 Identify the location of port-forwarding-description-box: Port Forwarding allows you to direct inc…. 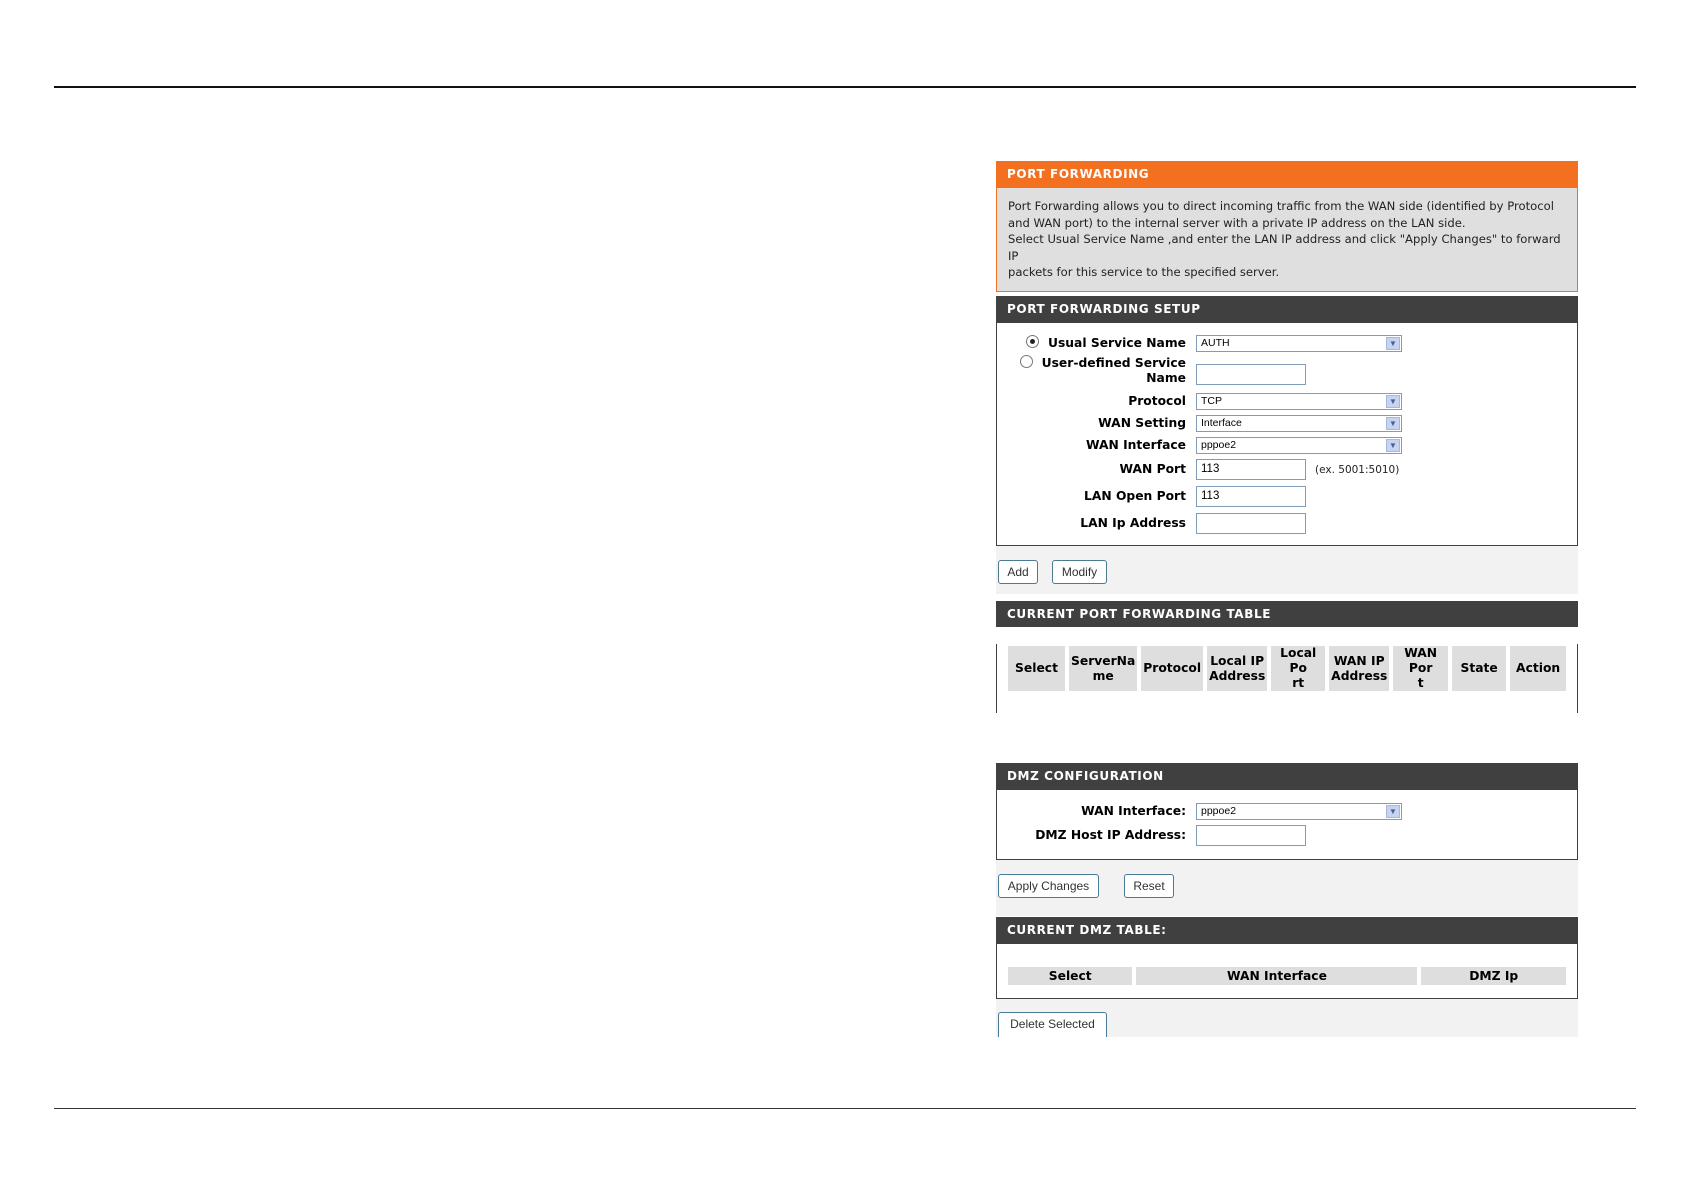
(1287, 239).